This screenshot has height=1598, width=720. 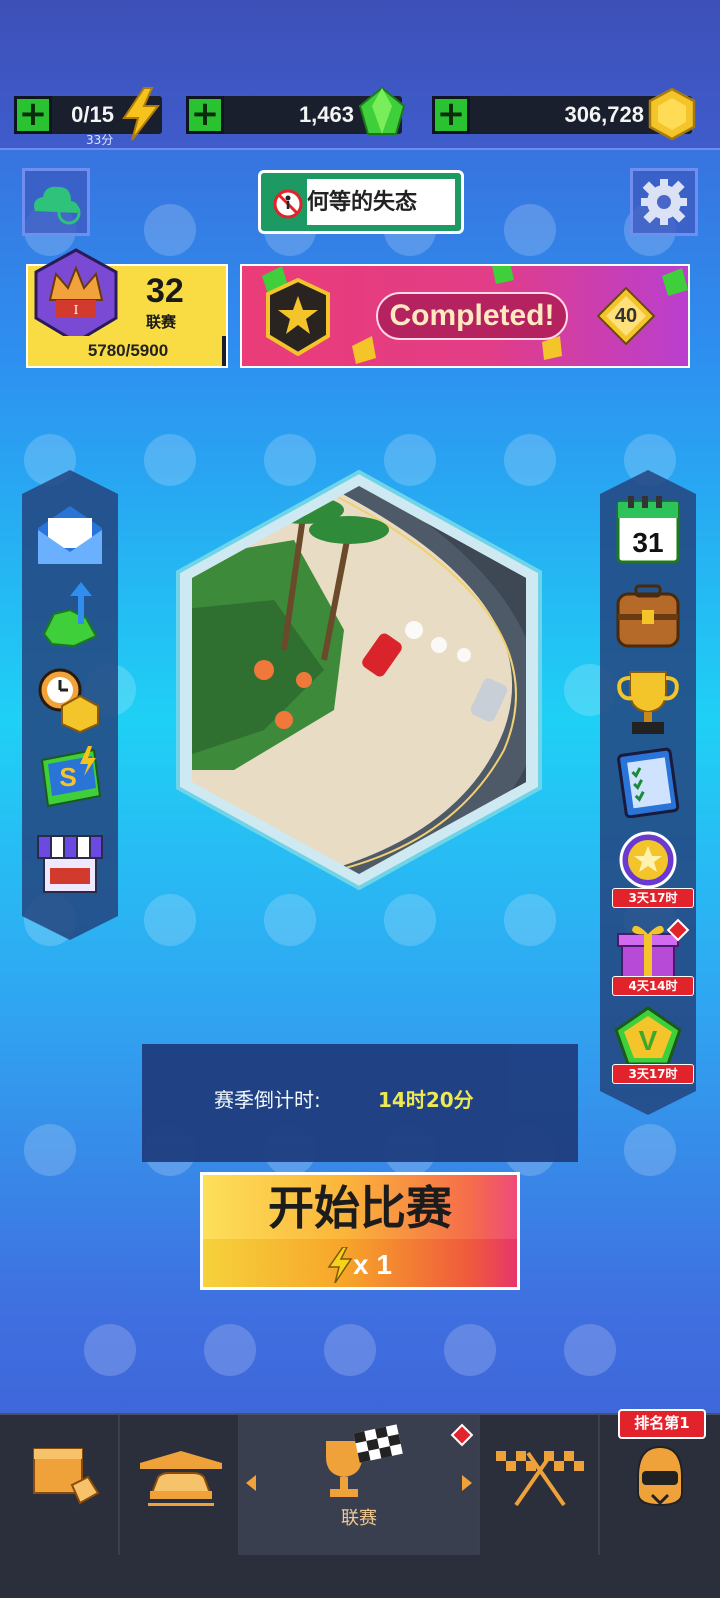 What do you see at coordinates (360, 1103) in the screenshot?
I see `season-countdown: 赛季倒计时: 14时20分` at bounding box center [360, 1103].